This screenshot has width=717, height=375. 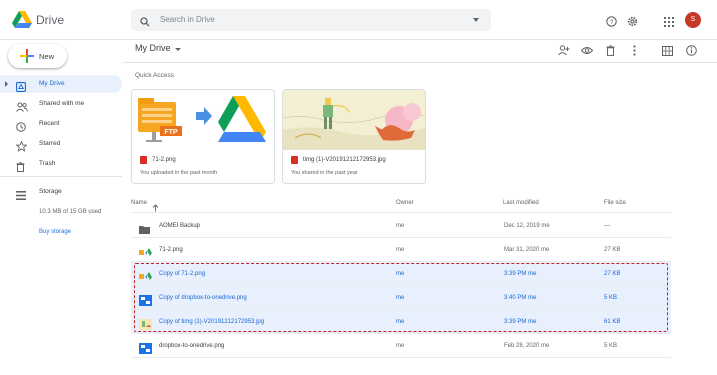 I want to click on delete-icon, so click(x=610, y=52).